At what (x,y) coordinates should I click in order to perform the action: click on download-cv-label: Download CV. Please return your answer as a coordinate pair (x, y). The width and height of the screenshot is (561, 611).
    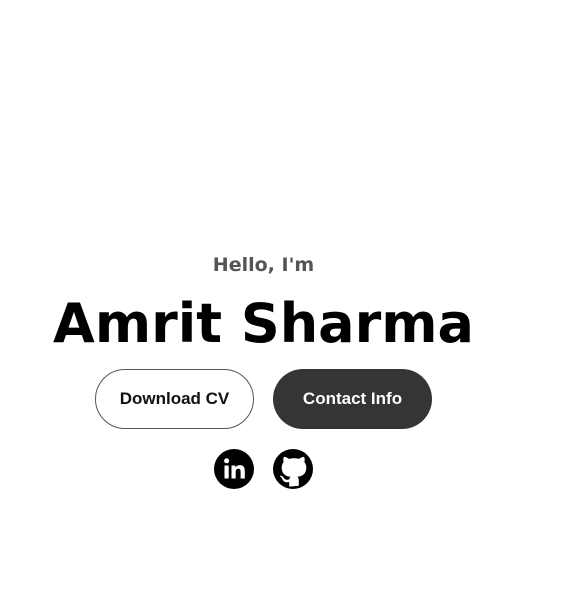
    Looking at the image, I should click on (174, 398).